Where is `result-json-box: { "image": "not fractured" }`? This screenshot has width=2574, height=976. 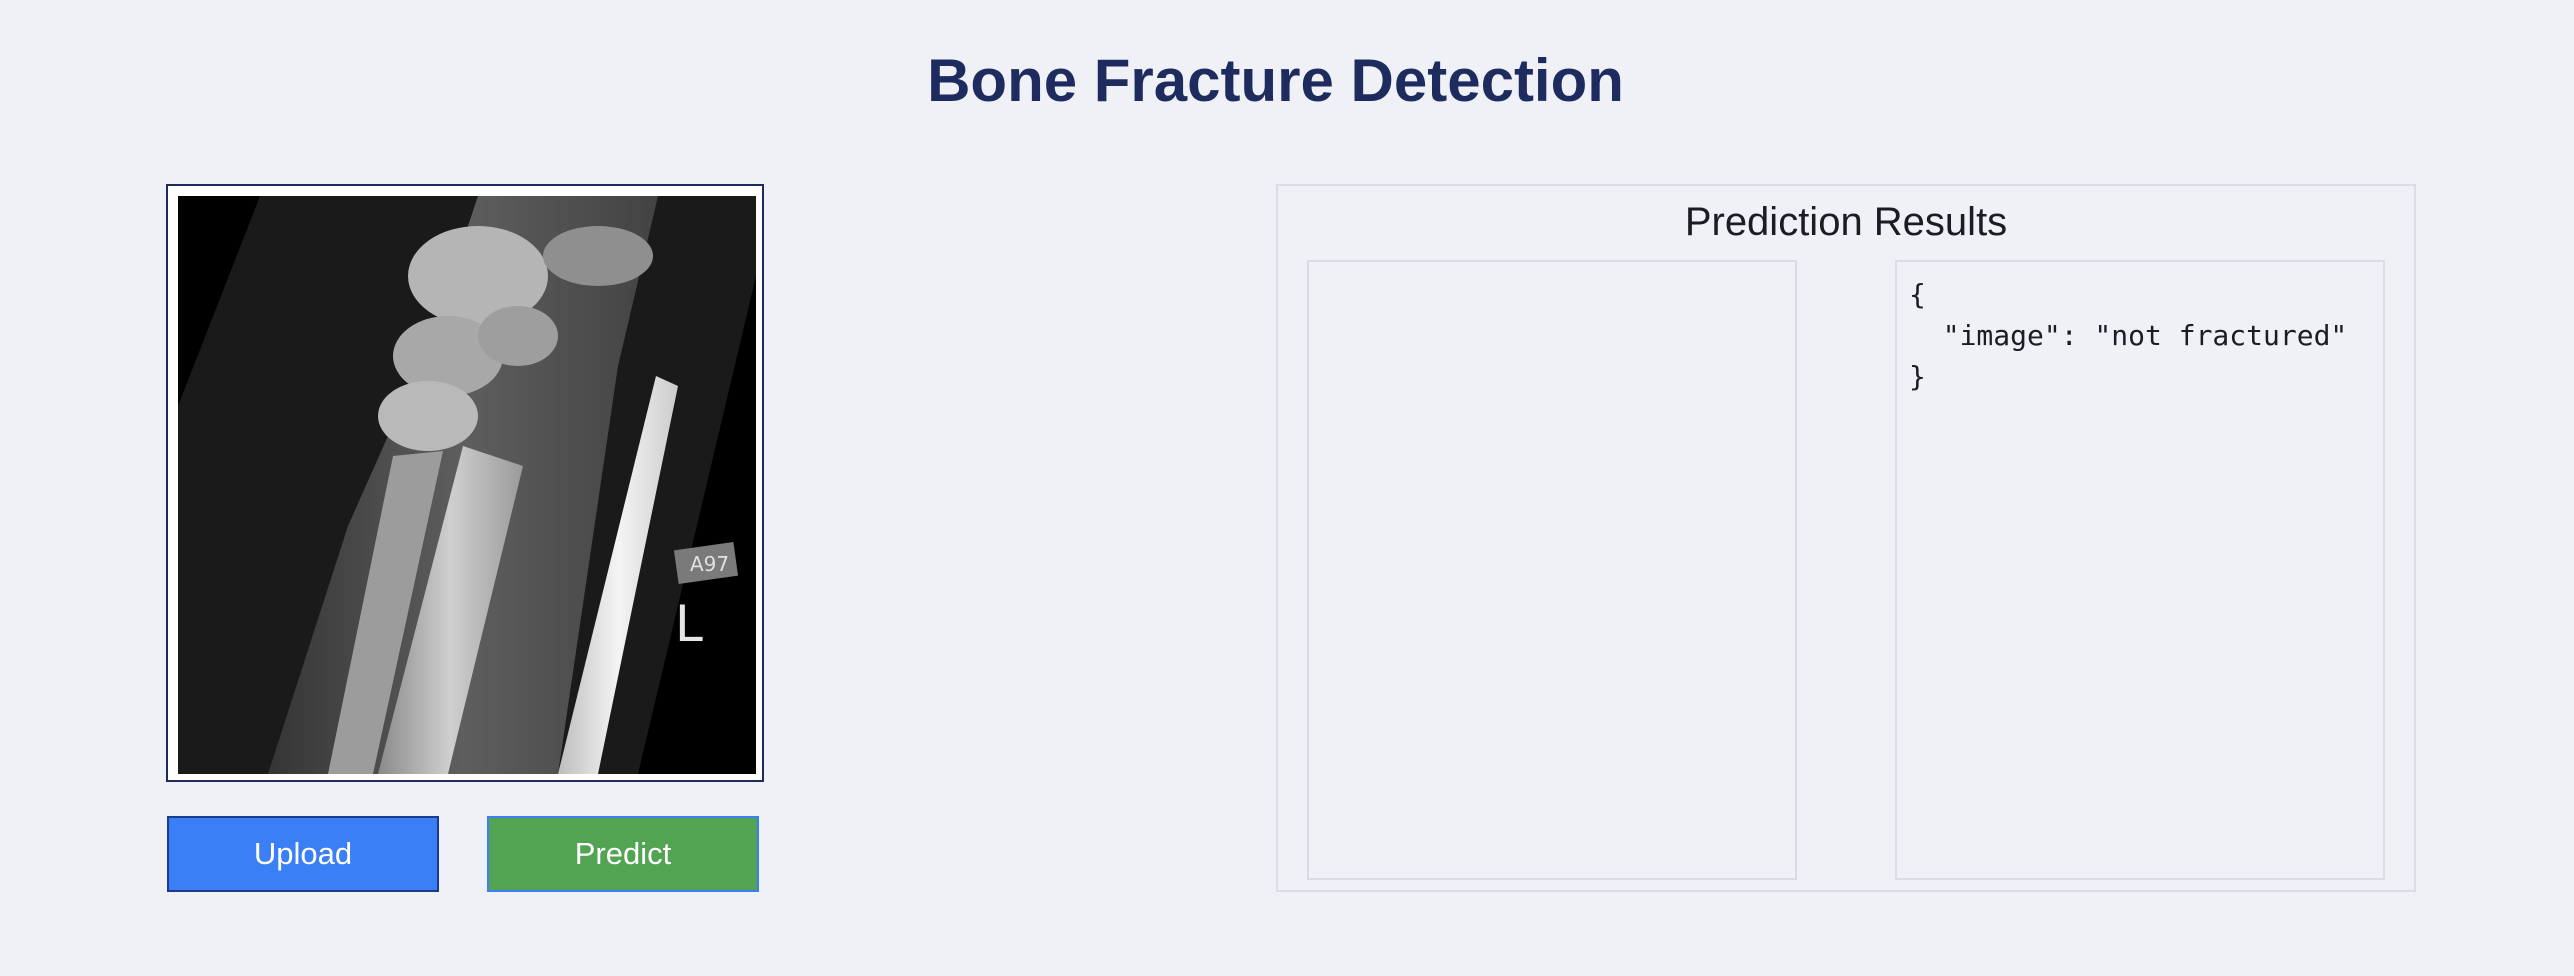
result-json-box: { "image": "not fractured" } is located at coordinates (2140, 570).